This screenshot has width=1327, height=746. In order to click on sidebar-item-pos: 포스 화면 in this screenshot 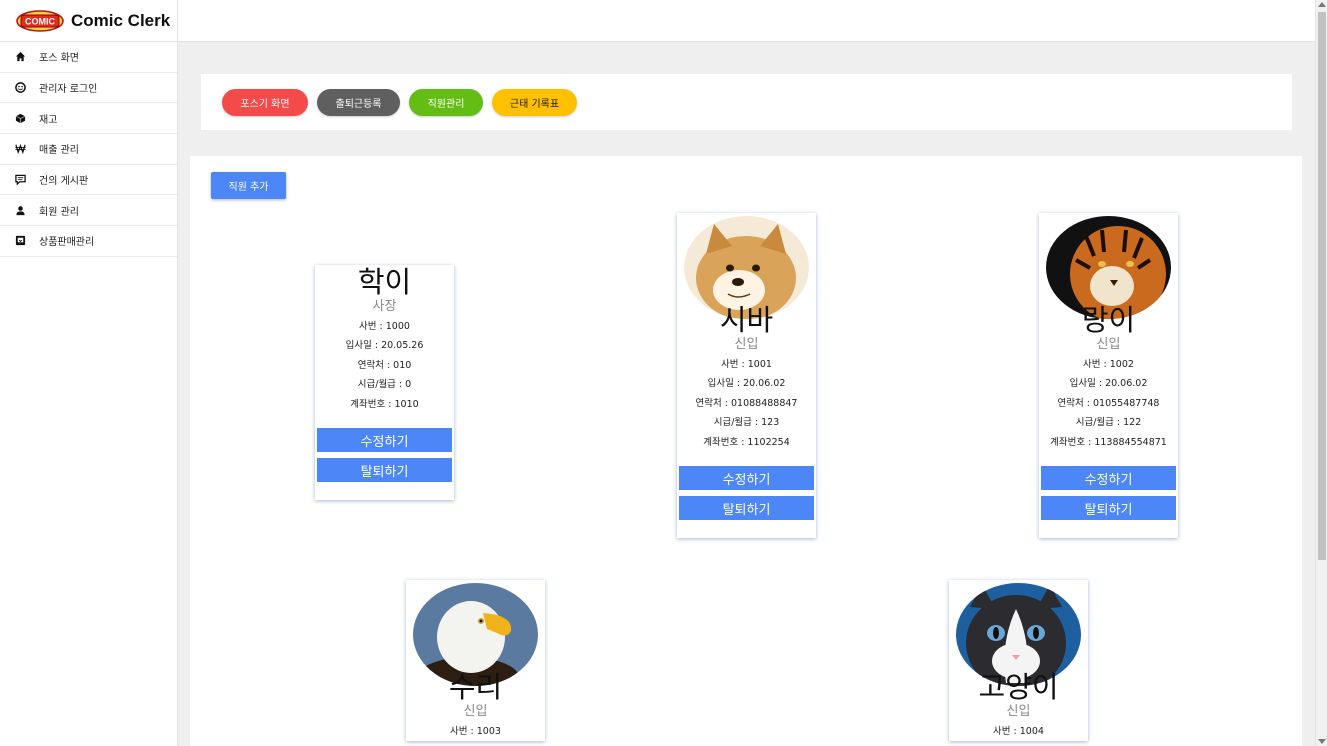, I will do `click(88, 57)`.